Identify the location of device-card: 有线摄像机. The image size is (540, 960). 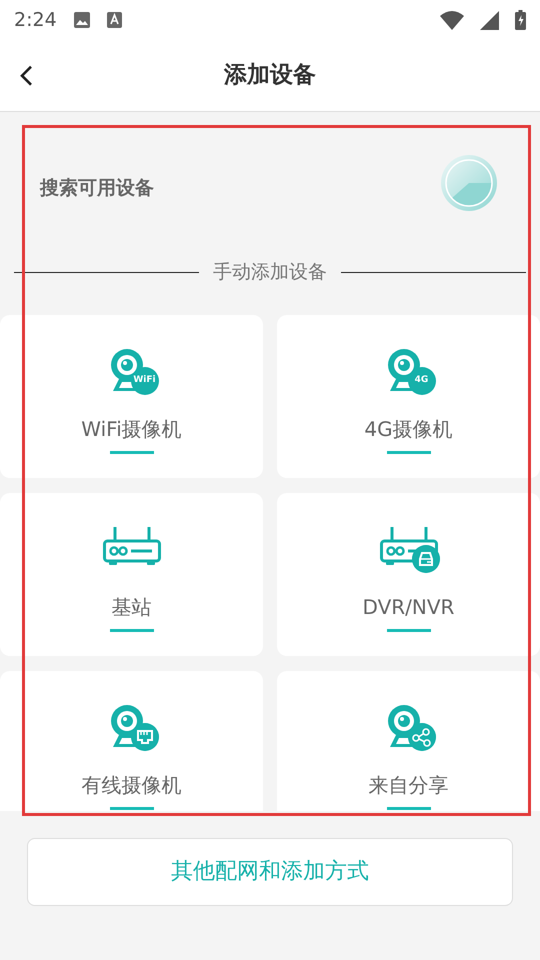
(131, 740).